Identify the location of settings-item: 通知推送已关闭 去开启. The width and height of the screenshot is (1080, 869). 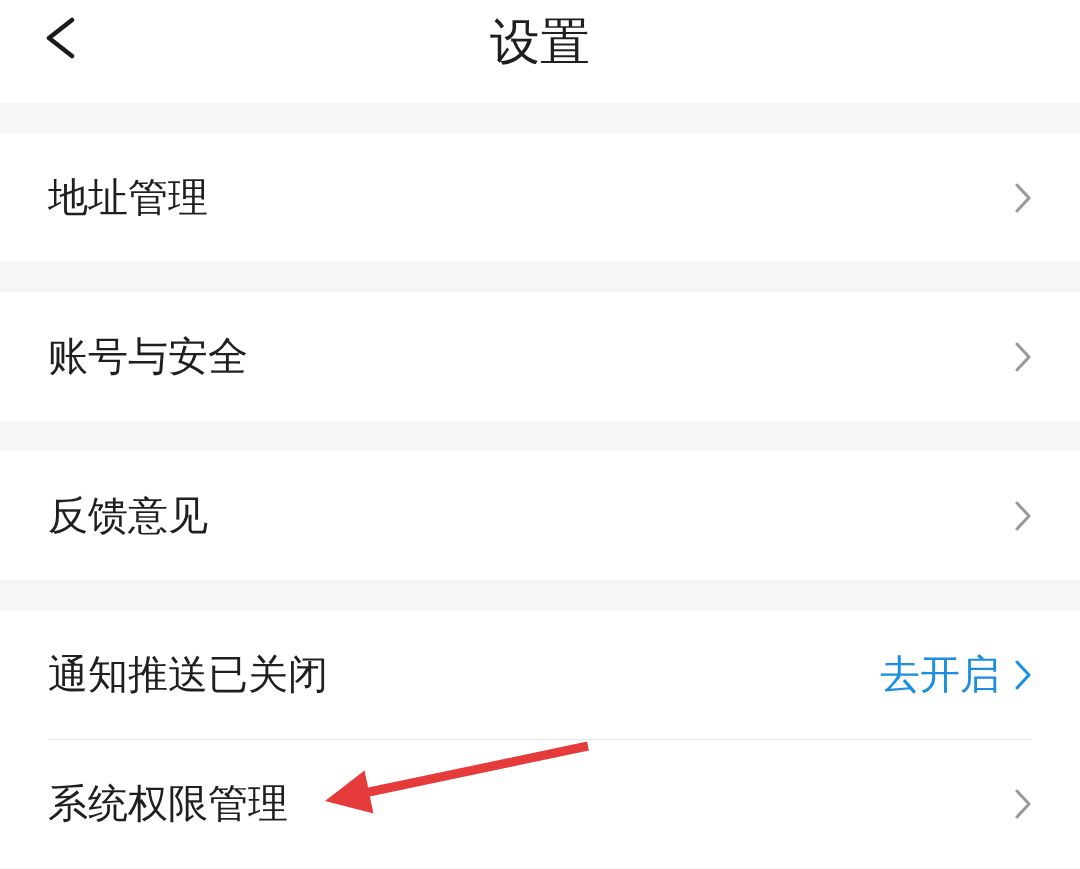
(540, 674).